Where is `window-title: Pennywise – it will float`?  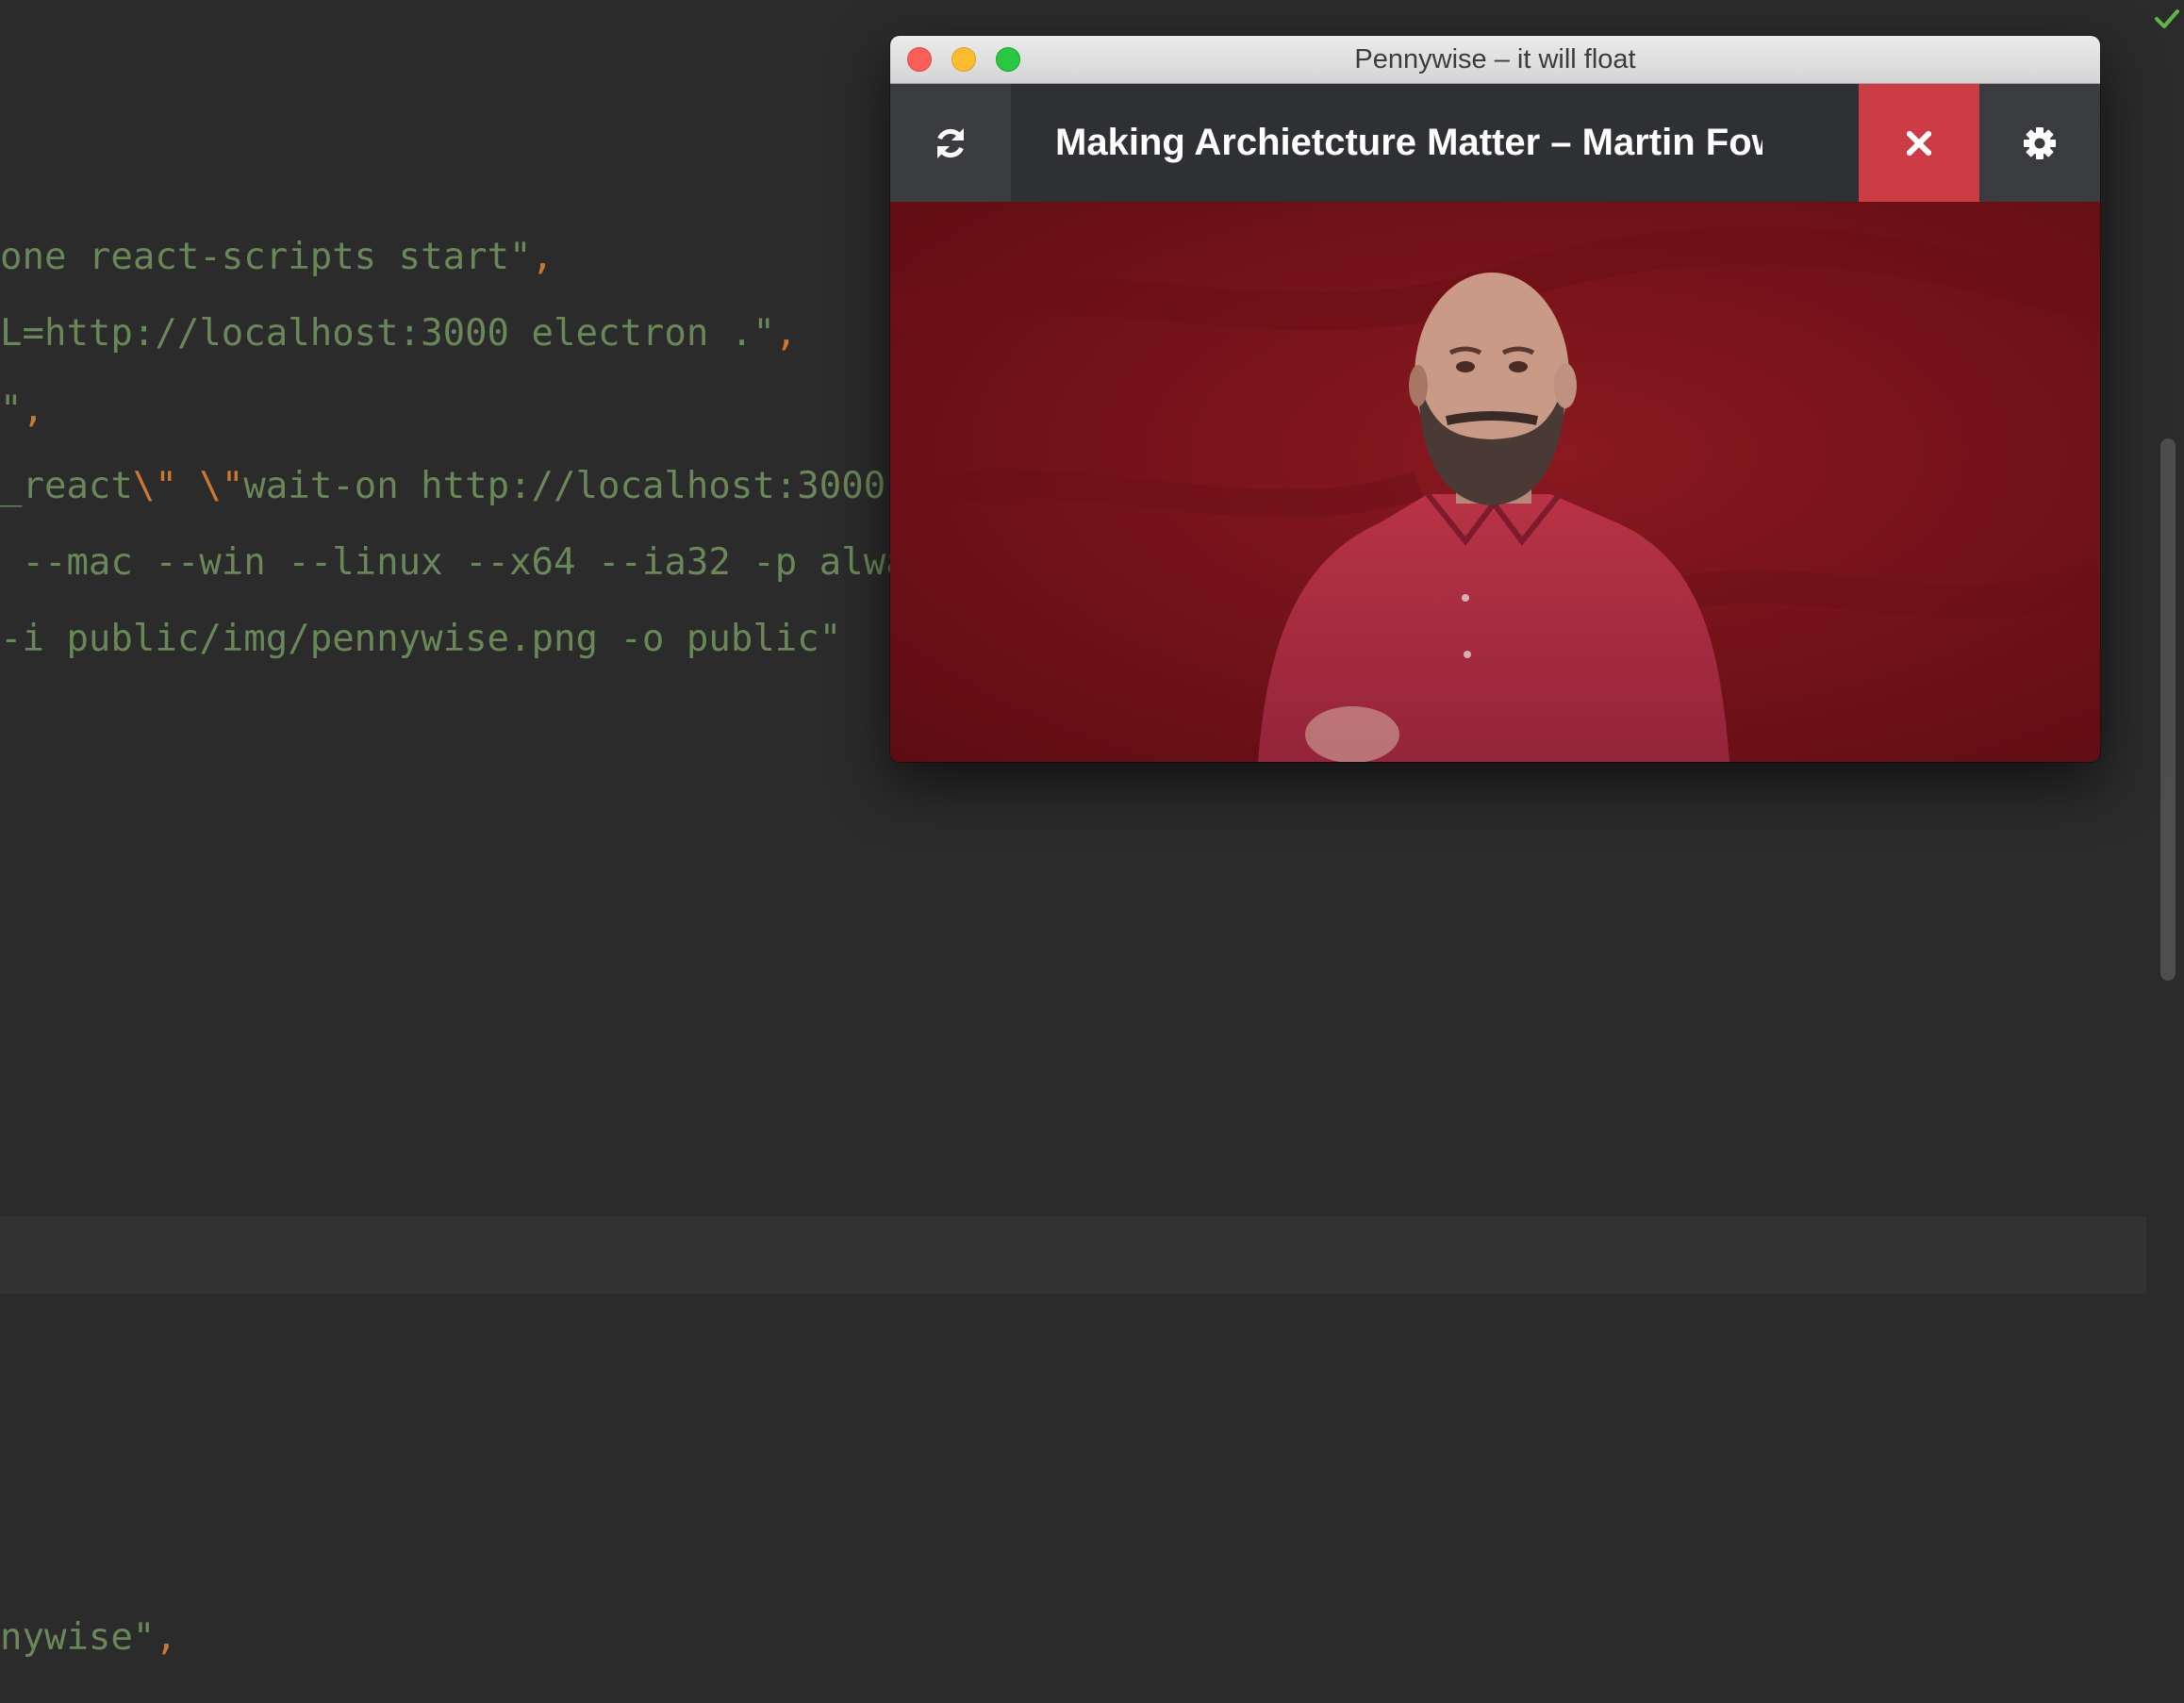
window-title: Pennywise – it will float is located at coordinates (1495, 59).